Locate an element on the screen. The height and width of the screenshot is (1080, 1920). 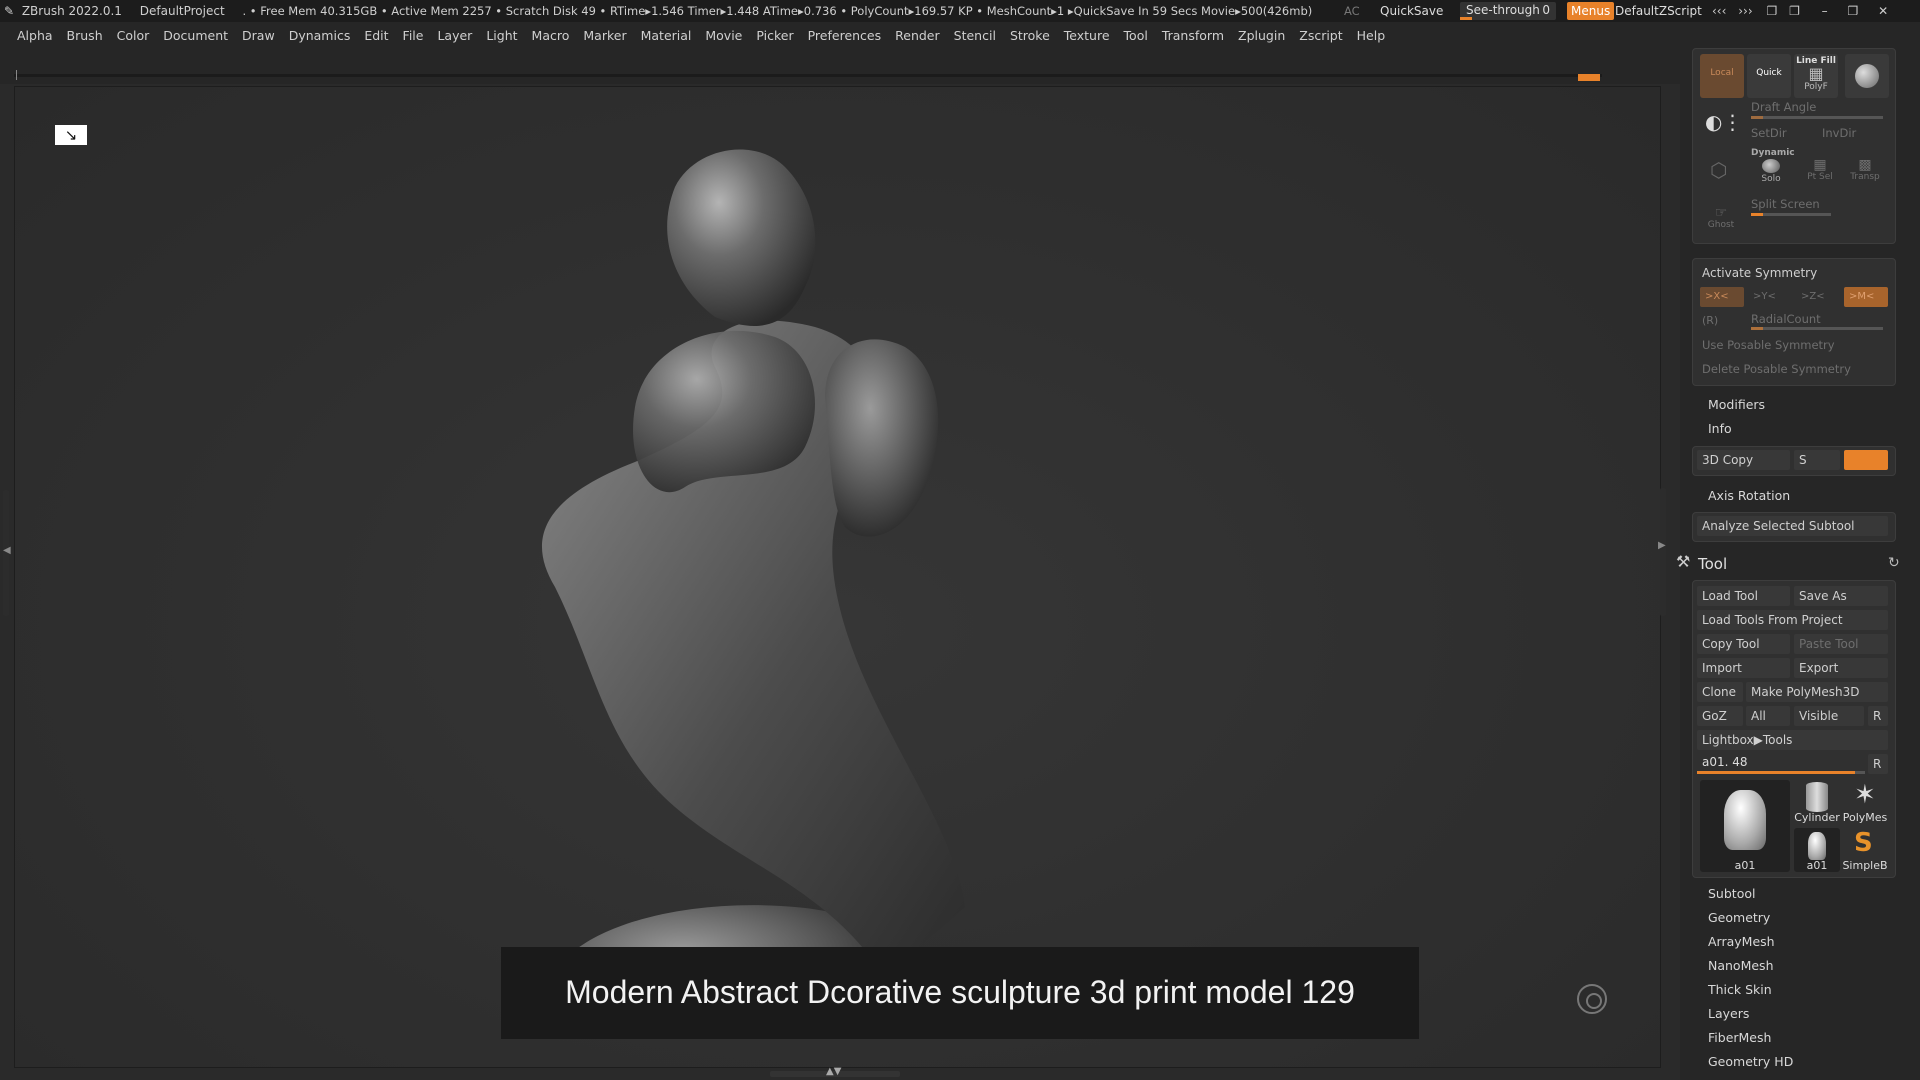
close-icon: ✕ is located at coordinates (1883, 11).